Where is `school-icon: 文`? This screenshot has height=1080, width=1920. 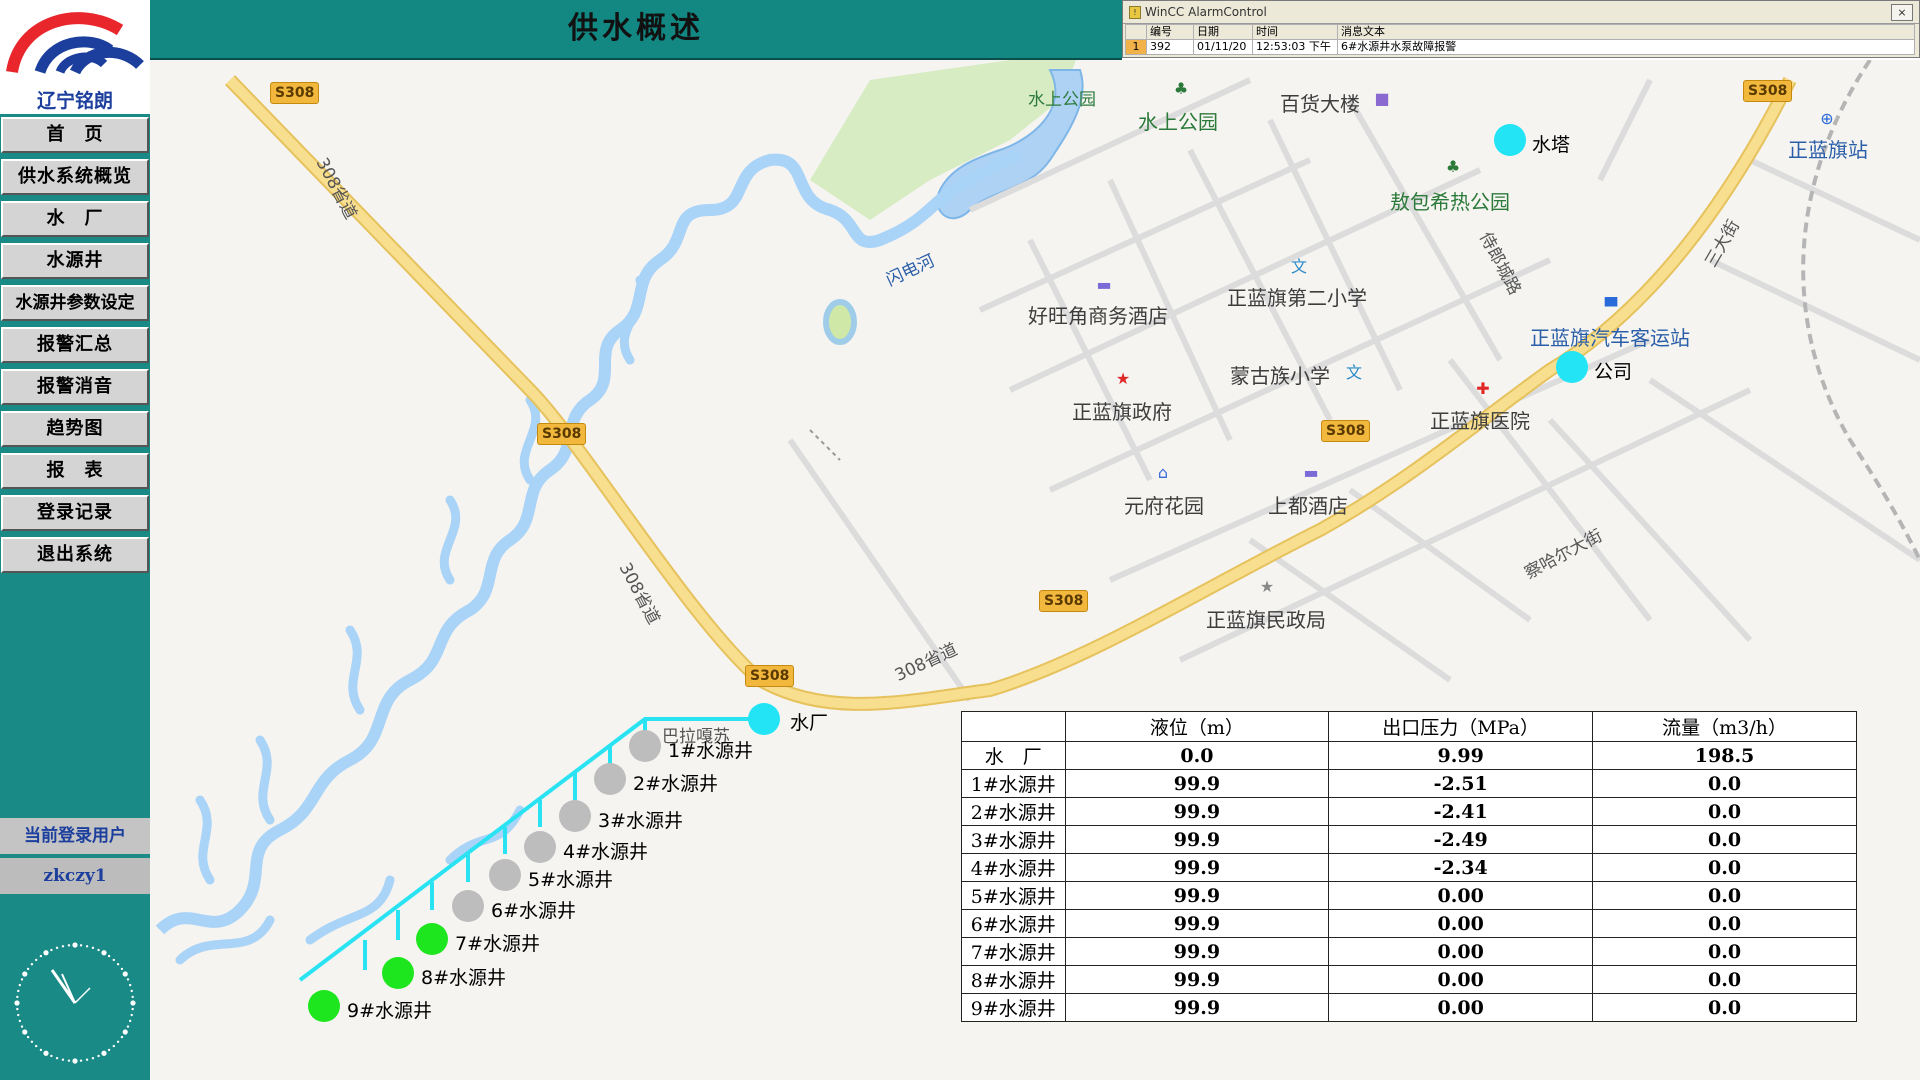 school-icon: 文 is located at coordinates (1298, 266).